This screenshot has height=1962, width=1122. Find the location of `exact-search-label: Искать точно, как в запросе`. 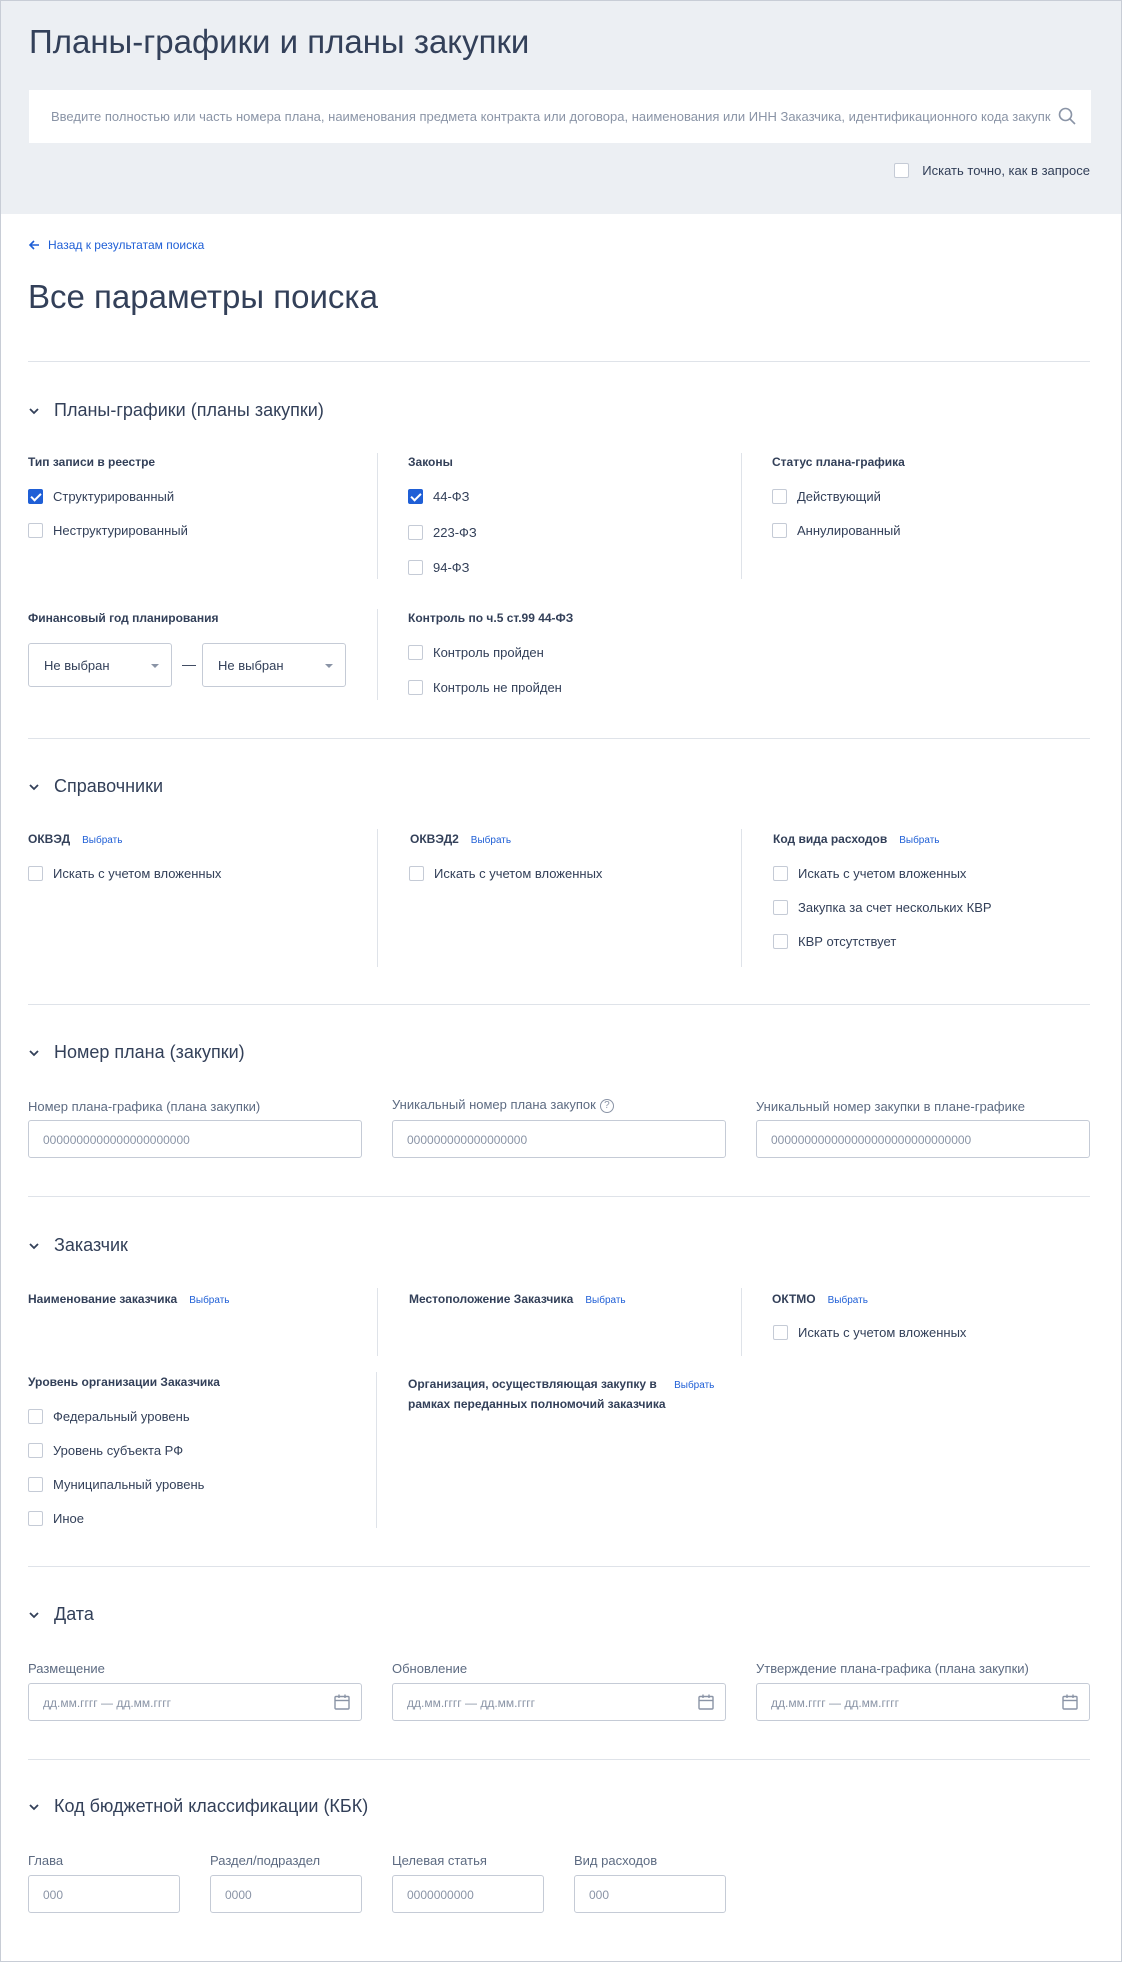

exact-search-label: Искать точно, как в запросе is located at coordinates (1006, 170).